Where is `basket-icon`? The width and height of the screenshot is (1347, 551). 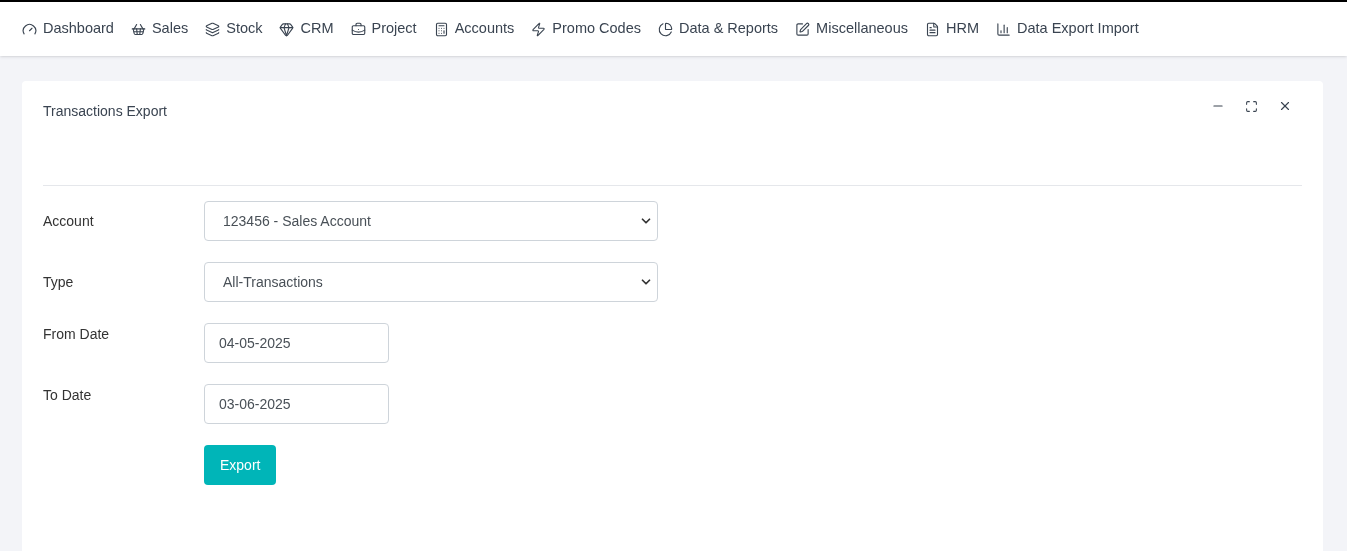
basket-icon is located at coordinates (138, 29).